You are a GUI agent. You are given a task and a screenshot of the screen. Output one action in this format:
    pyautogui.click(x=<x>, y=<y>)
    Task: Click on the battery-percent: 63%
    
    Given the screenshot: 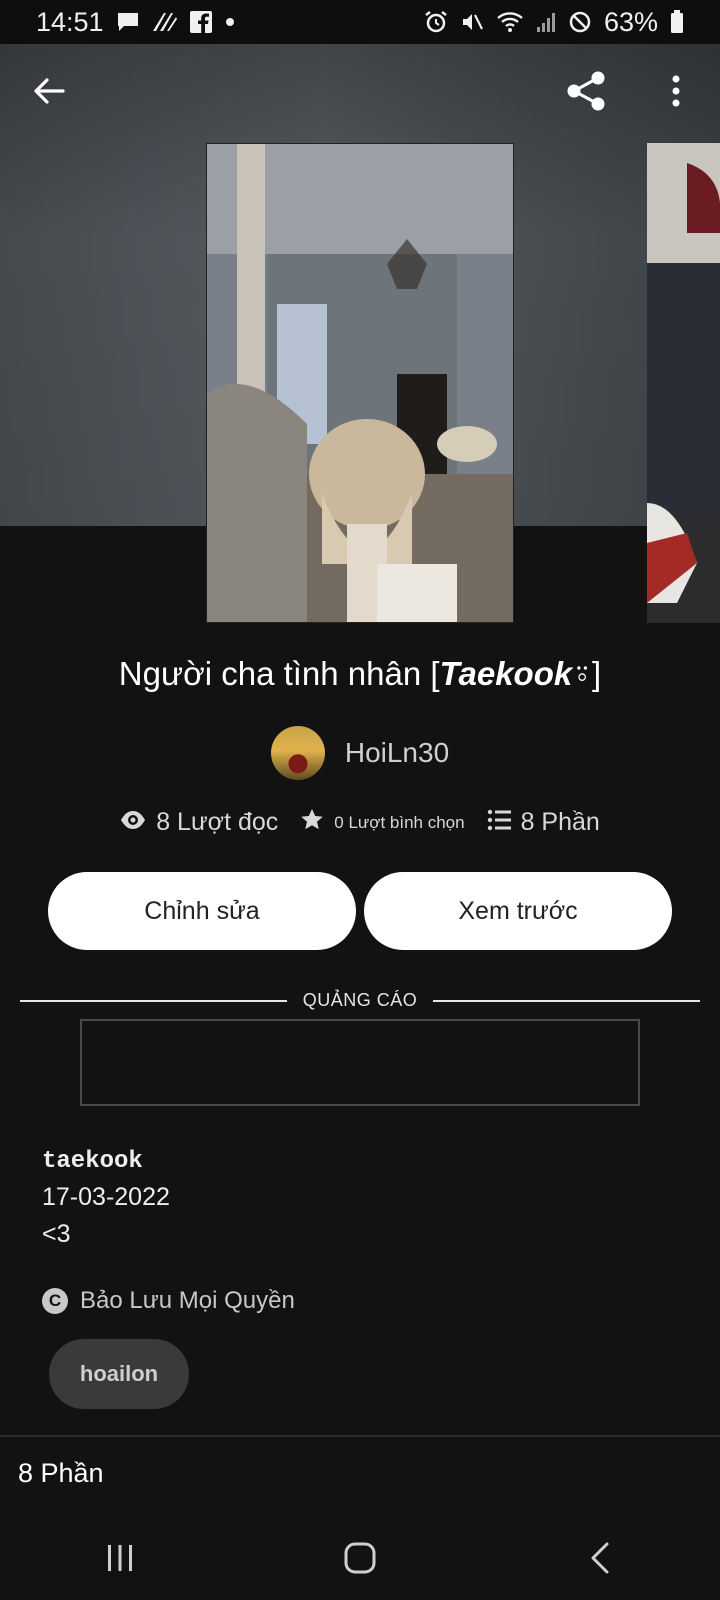 What is the action you would take?
    pyautogui.click(x=630, y=21)
    